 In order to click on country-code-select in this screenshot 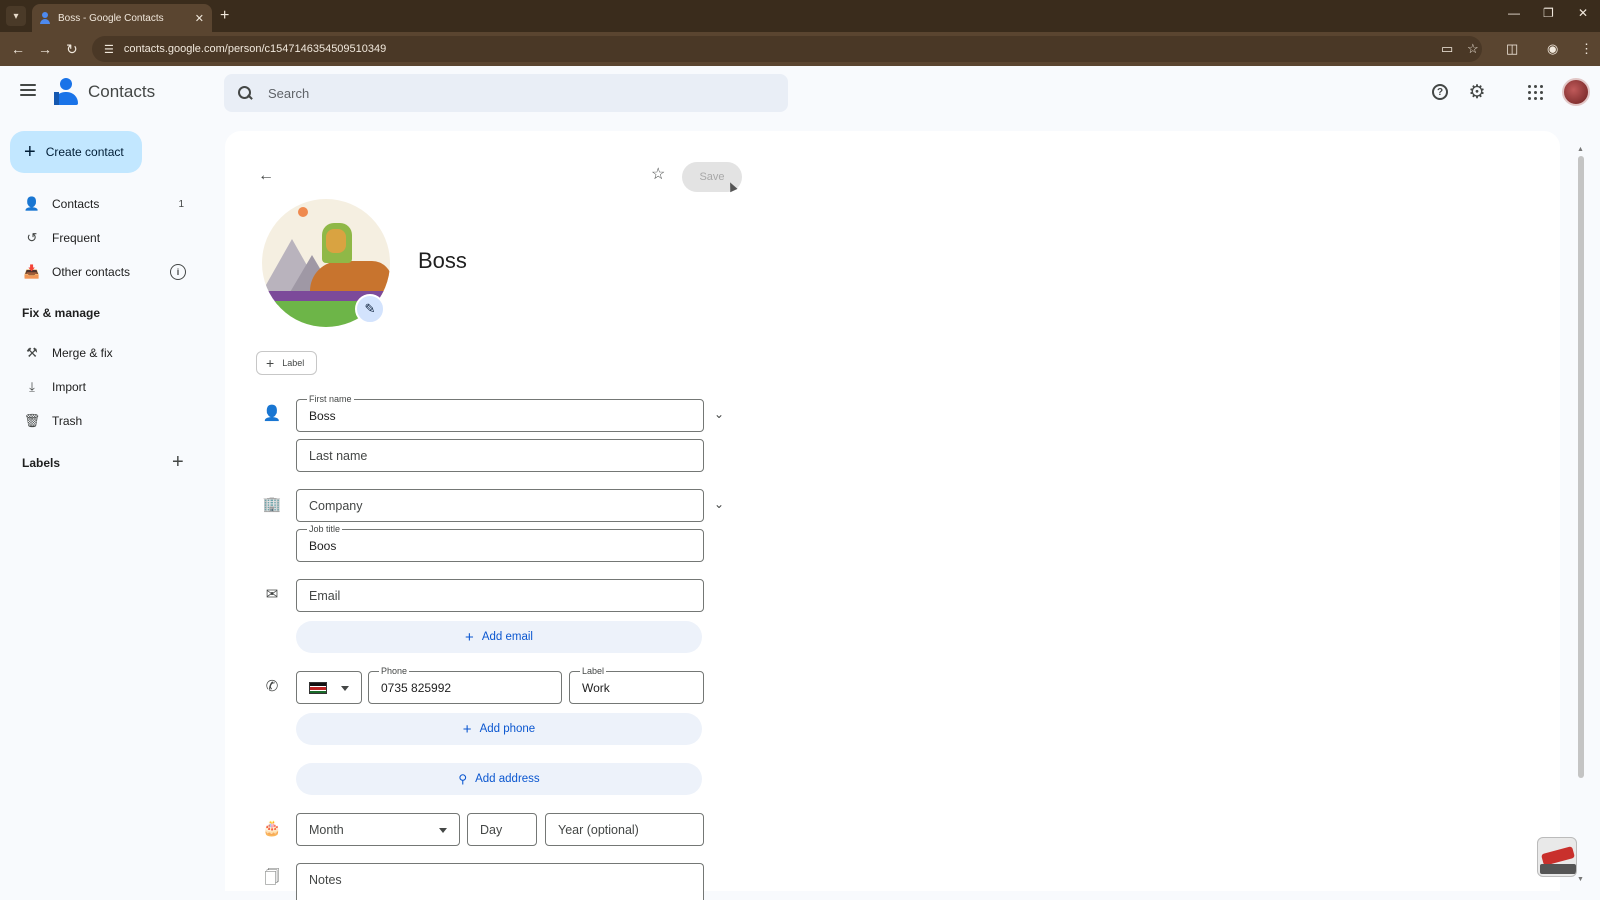, I will do `click(329, 687)`.